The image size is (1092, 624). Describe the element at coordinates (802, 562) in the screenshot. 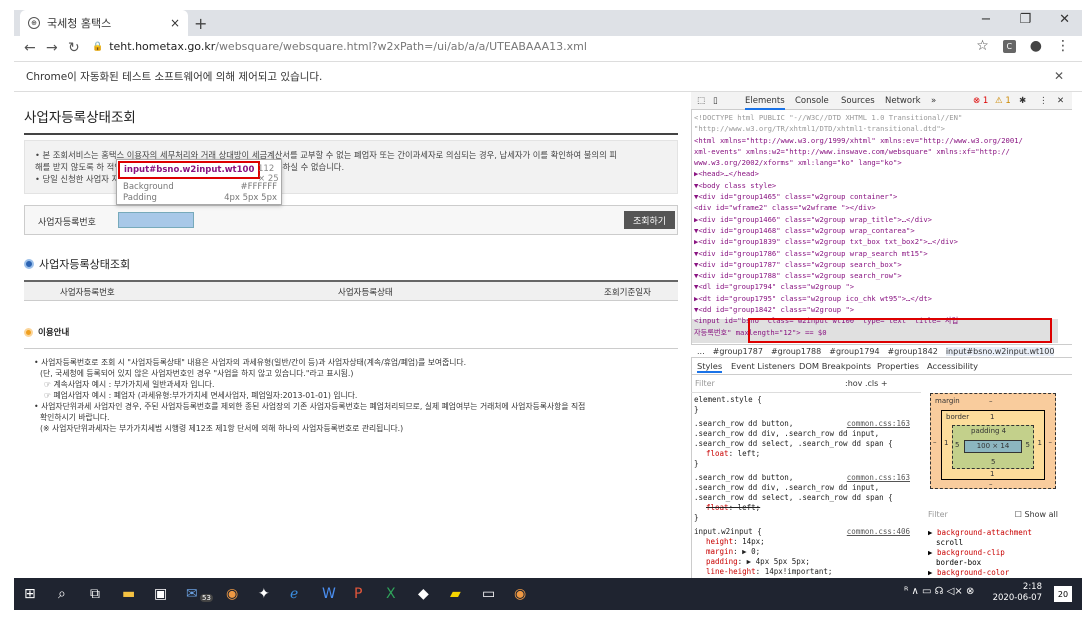

I see `style-line: padding: ▶ 4px 5px 5px;` at that location.